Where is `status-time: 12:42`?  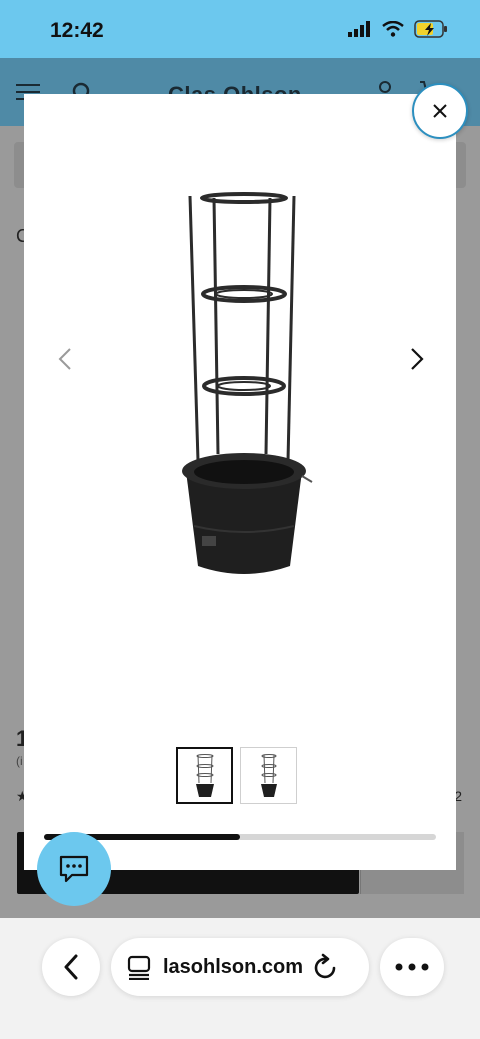
status-time: 12:42 is located at coordinates (77, 30).